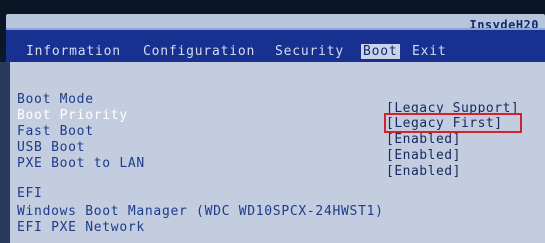  I want to click on setting-boot-priority-label: Boot Priority, so click(72, 115).